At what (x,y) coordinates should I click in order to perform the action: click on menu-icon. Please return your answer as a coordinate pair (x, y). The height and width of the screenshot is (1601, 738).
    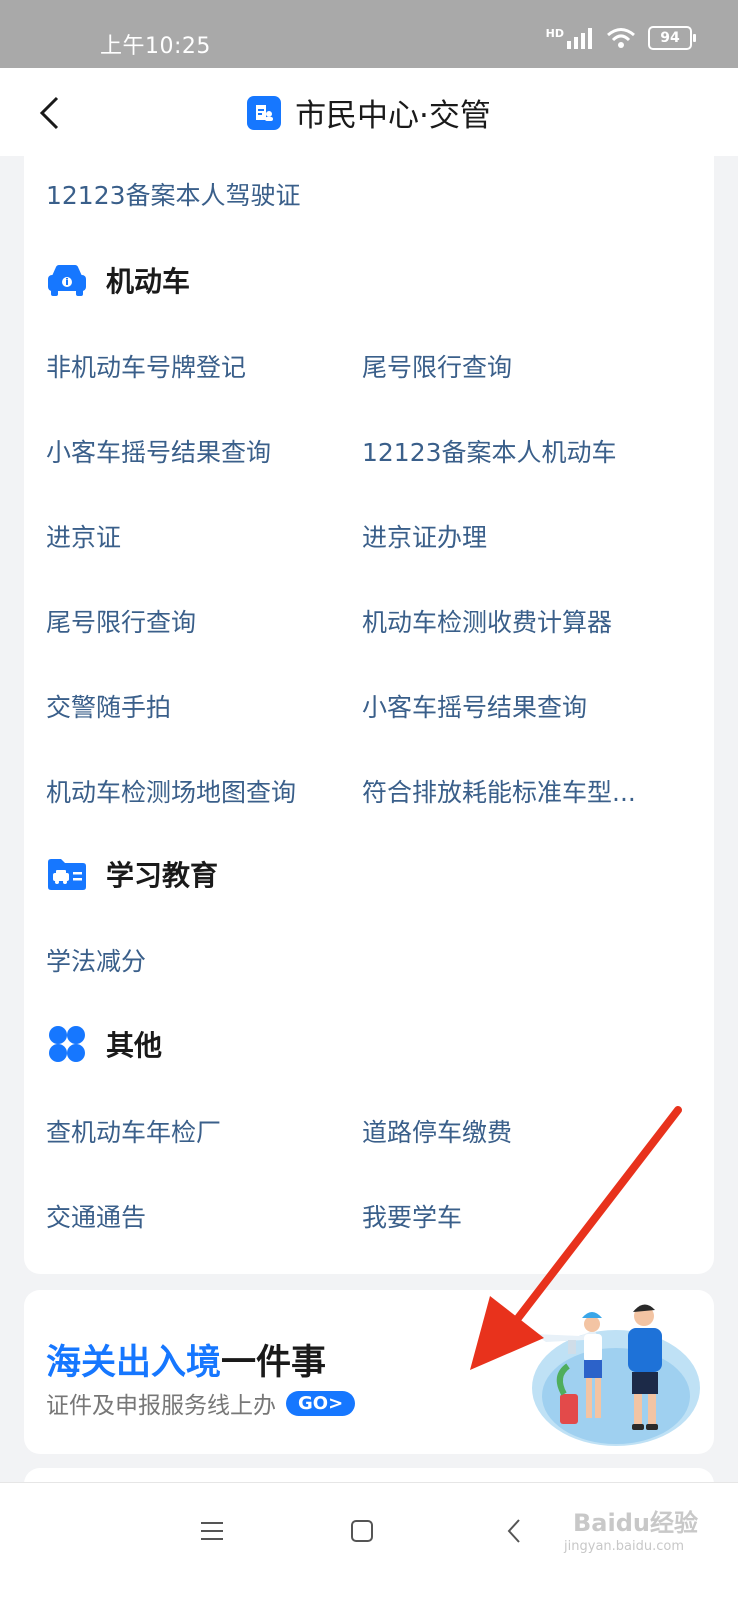
    Looking at the image, I should click on (212, 1531).